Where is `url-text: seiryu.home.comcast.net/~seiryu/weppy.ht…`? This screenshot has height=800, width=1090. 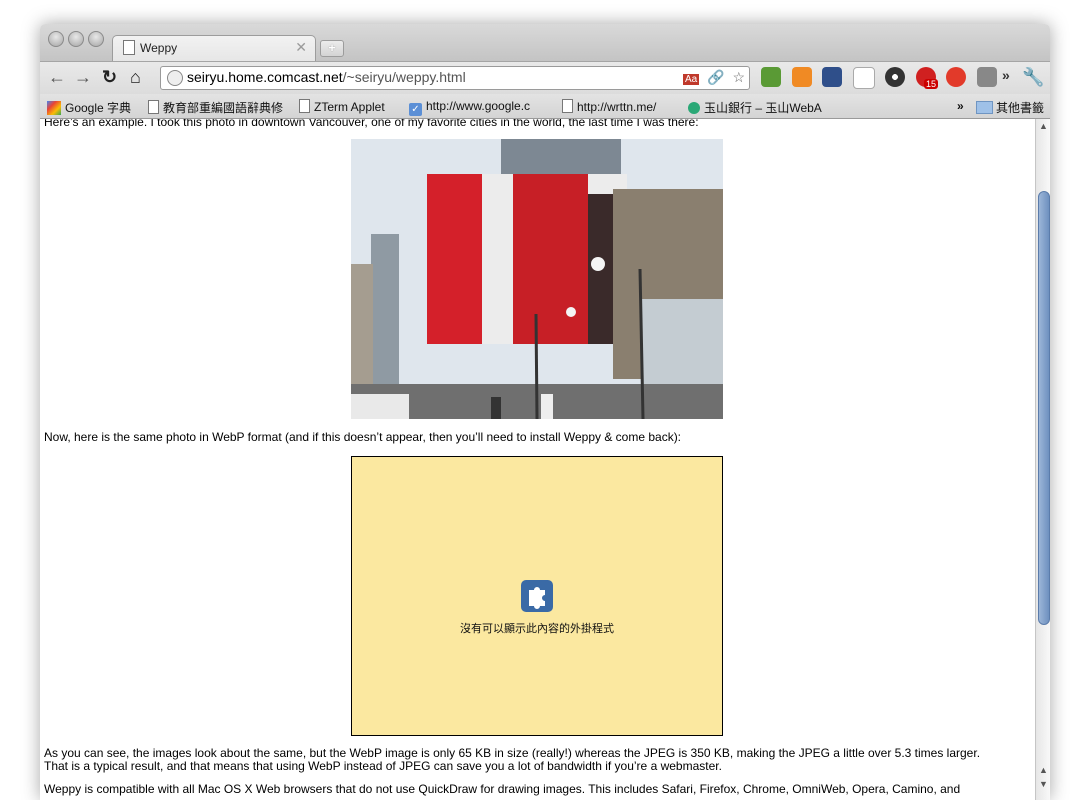
url-text: seiryu.home.comcast.net/~seiryu/weppy.ht… is located at coordinates (326, 77).